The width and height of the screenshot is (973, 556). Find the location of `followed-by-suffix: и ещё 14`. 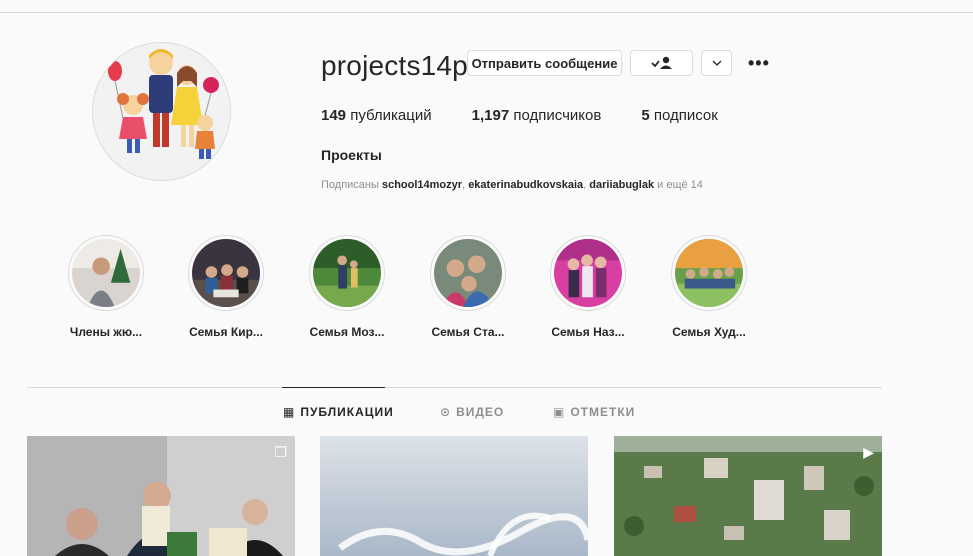

followed-by-suffix: и ещё 14 is located at coordinates (680, 185).